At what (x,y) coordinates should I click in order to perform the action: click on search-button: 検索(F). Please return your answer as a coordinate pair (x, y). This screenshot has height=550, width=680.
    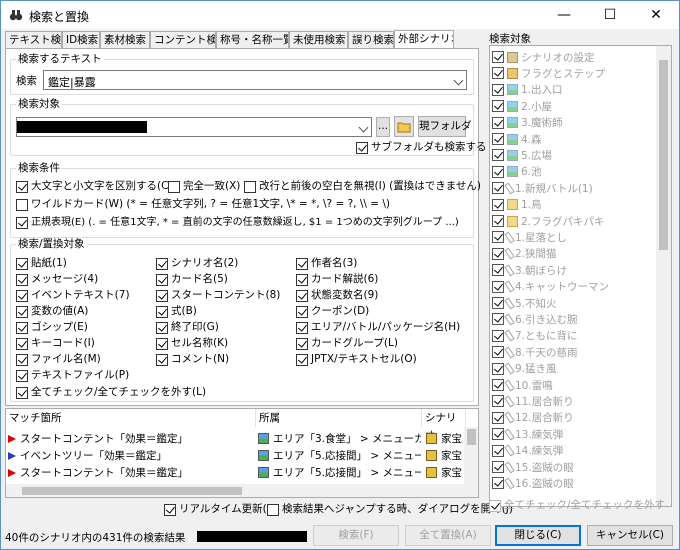
    Looking at the image, I should click on (356, 535).